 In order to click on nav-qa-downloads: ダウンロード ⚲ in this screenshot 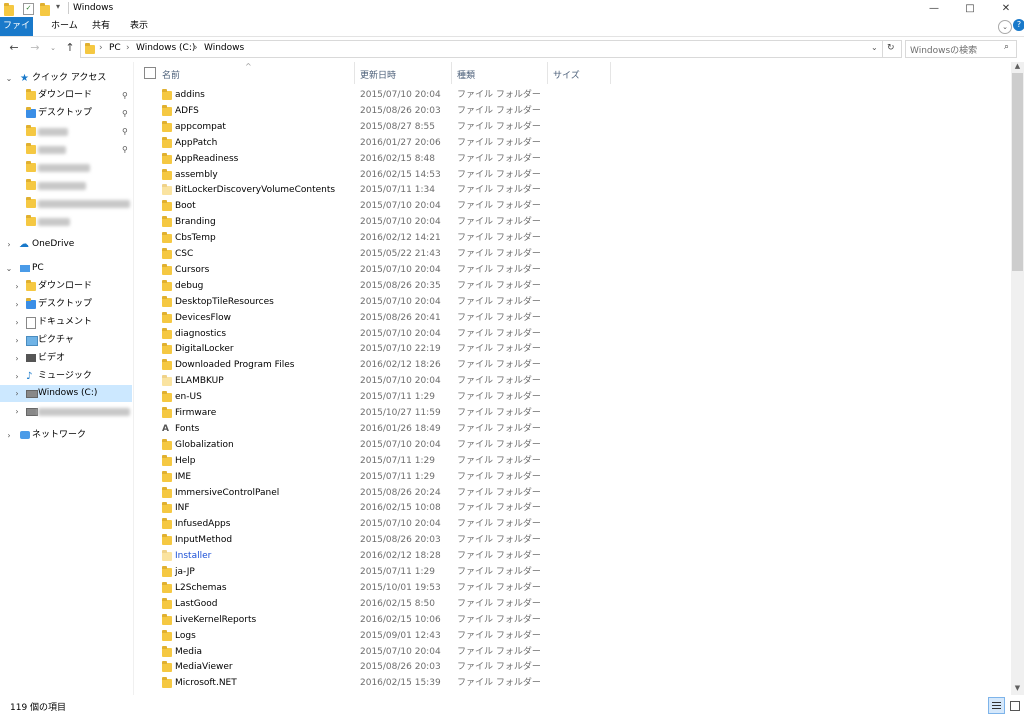, I will do `click(78, 95)`.